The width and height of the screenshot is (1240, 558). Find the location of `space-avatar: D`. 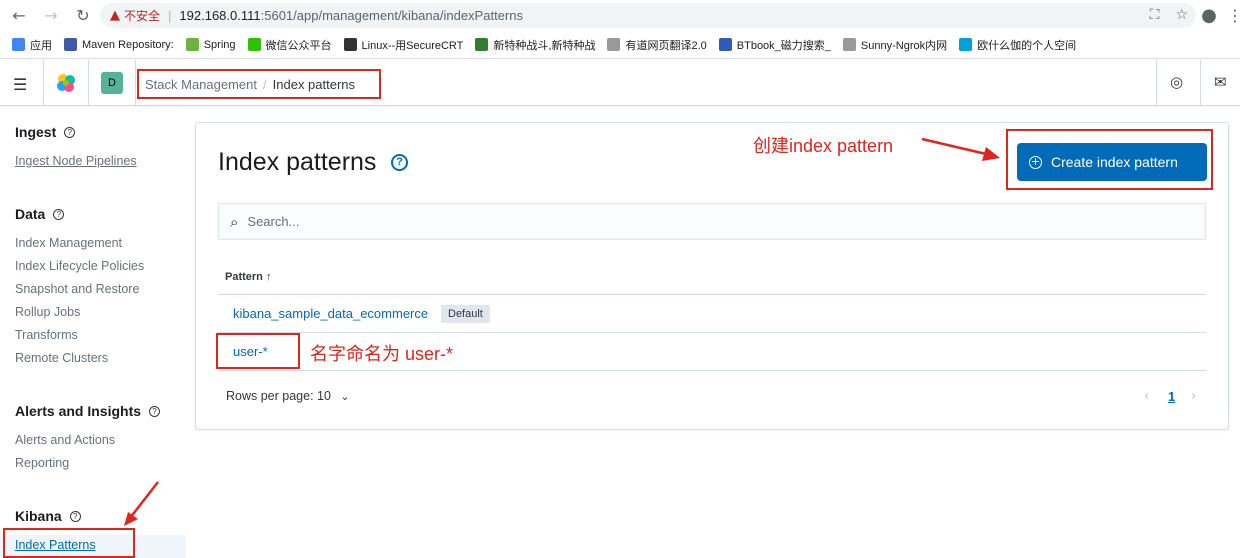

space-avatar: D is located at coordinates (112, 83).